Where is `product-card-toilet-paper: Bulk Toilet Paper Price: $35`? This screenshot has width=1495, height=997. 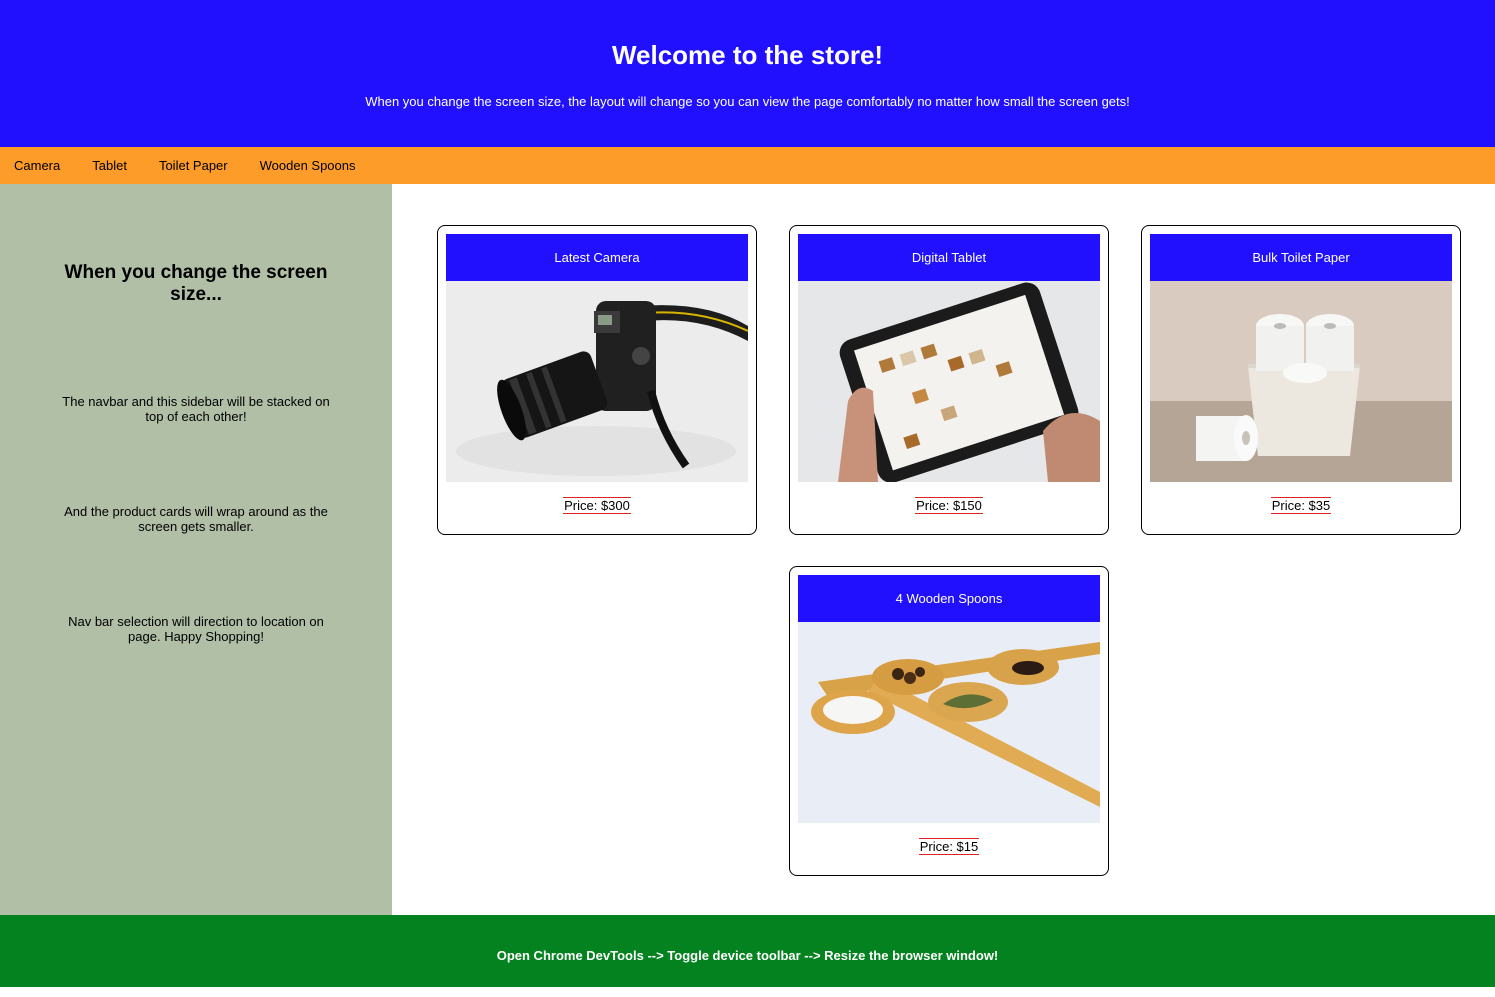 product-card-toilet-paper: Bulk Toilet Paper Price: $35 is located at coordinates (1301, 380).